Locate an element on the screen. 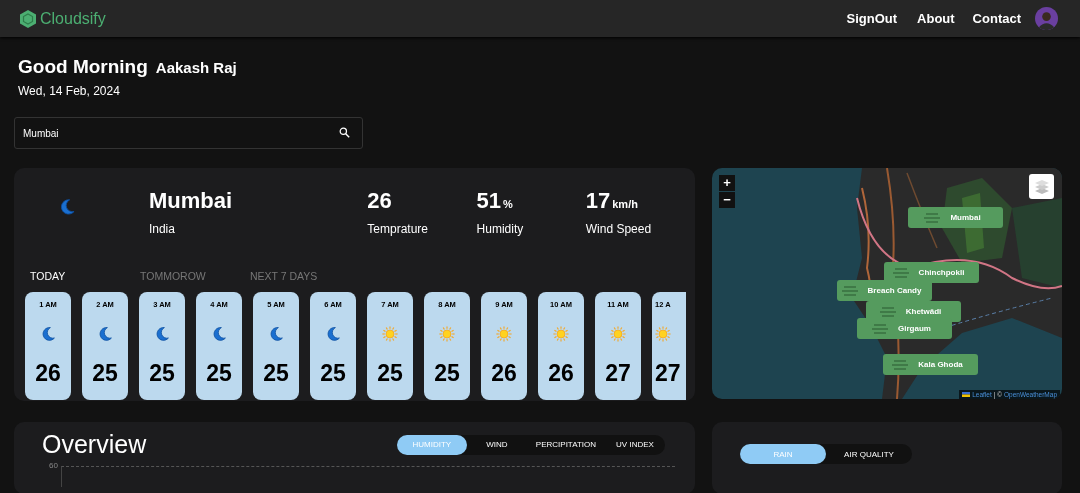  stat-value: 17 is located at coordinates (598, 201).